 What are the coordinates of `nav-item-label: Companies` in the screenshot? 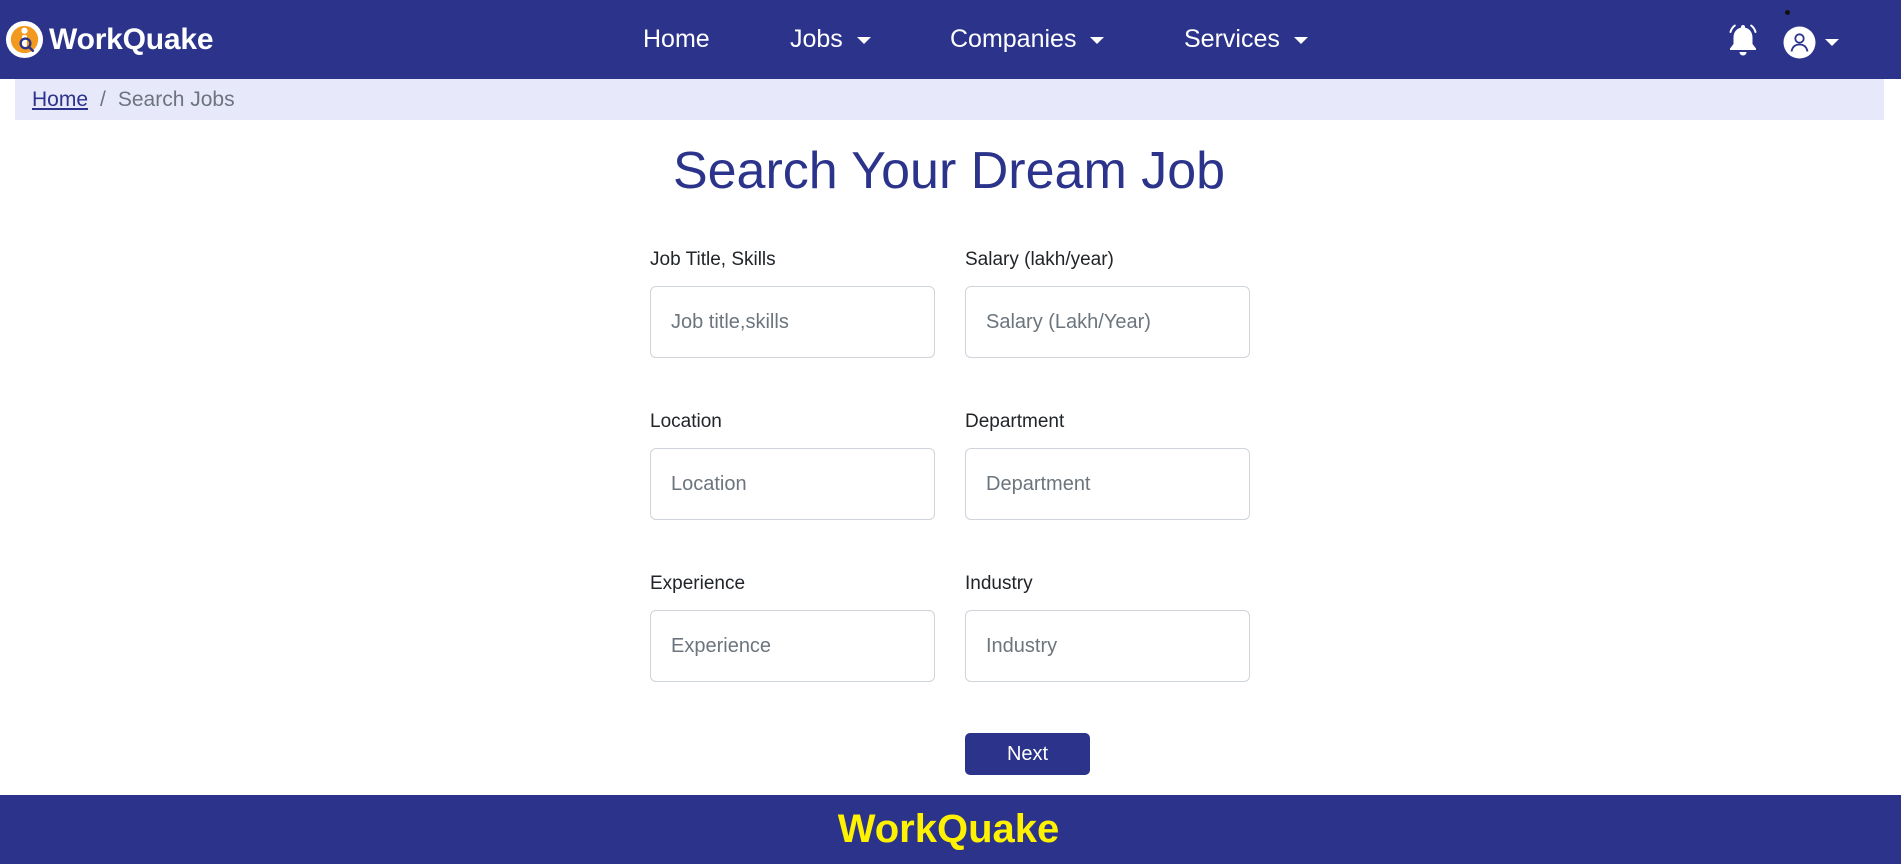 It's located at (1013, 39).